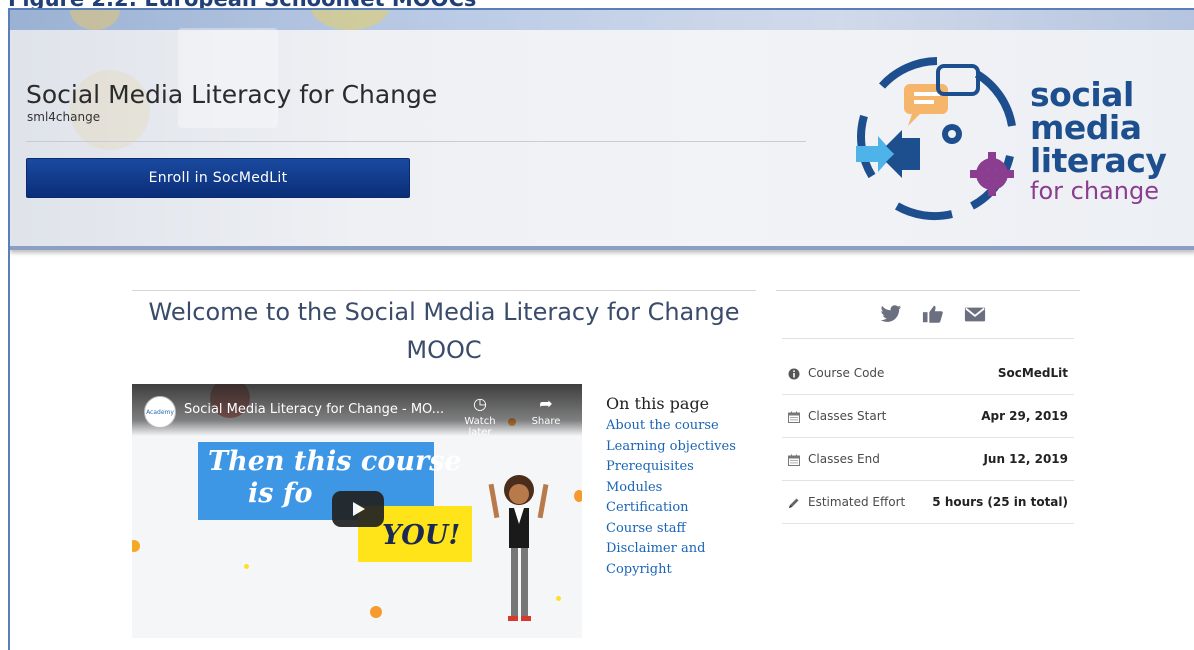  What do you see at coordinates (416, 141) in the screenshot?
I see `hero-divider` at bounding box center [416, 141].